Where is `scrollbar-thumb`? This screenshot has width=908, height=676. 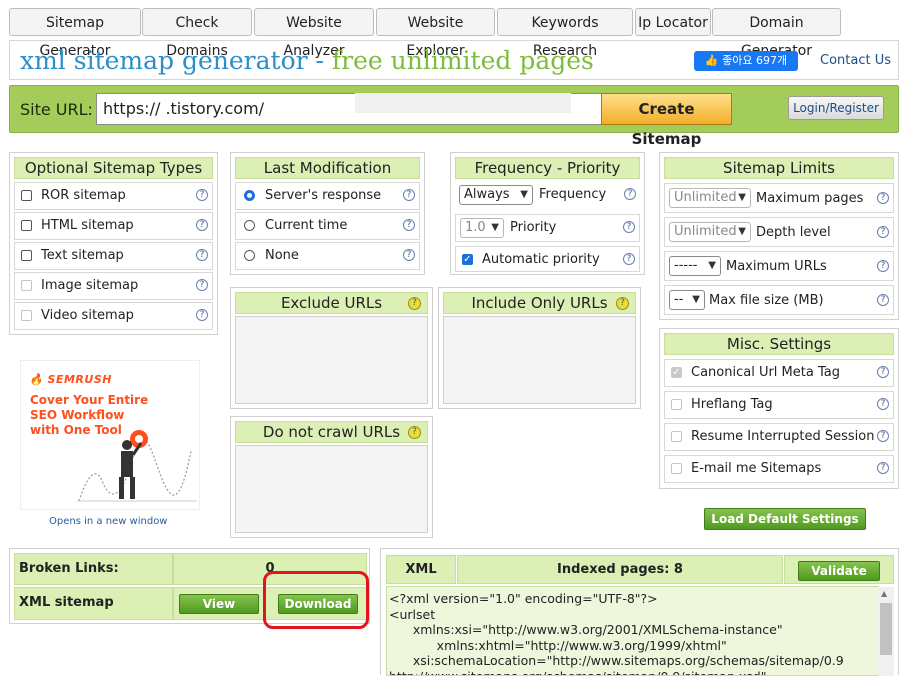 scrollbar-thumb is located at coordinates (886, 629).